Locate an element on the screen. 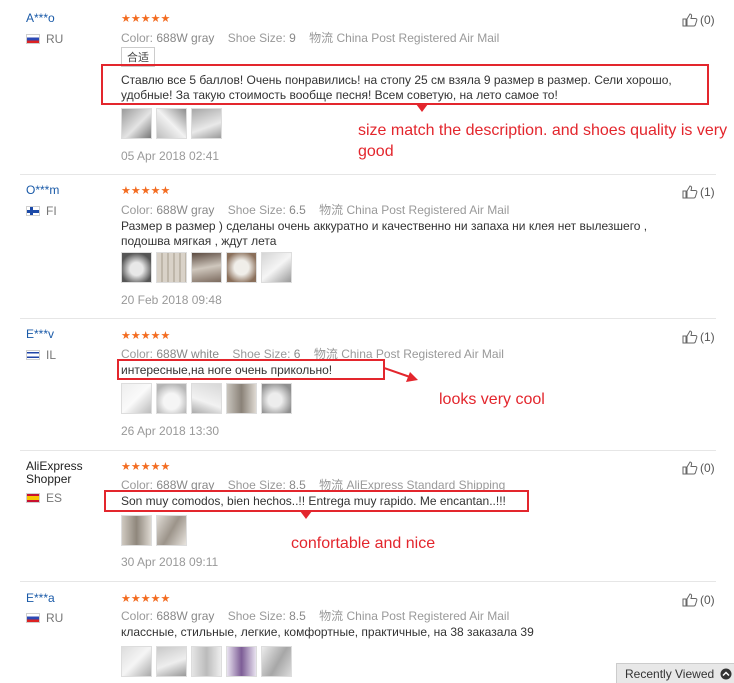 Image resolution: width=734 pixels, height=683 pixels. finland-flag-icon is located at coordinates (33, 211).